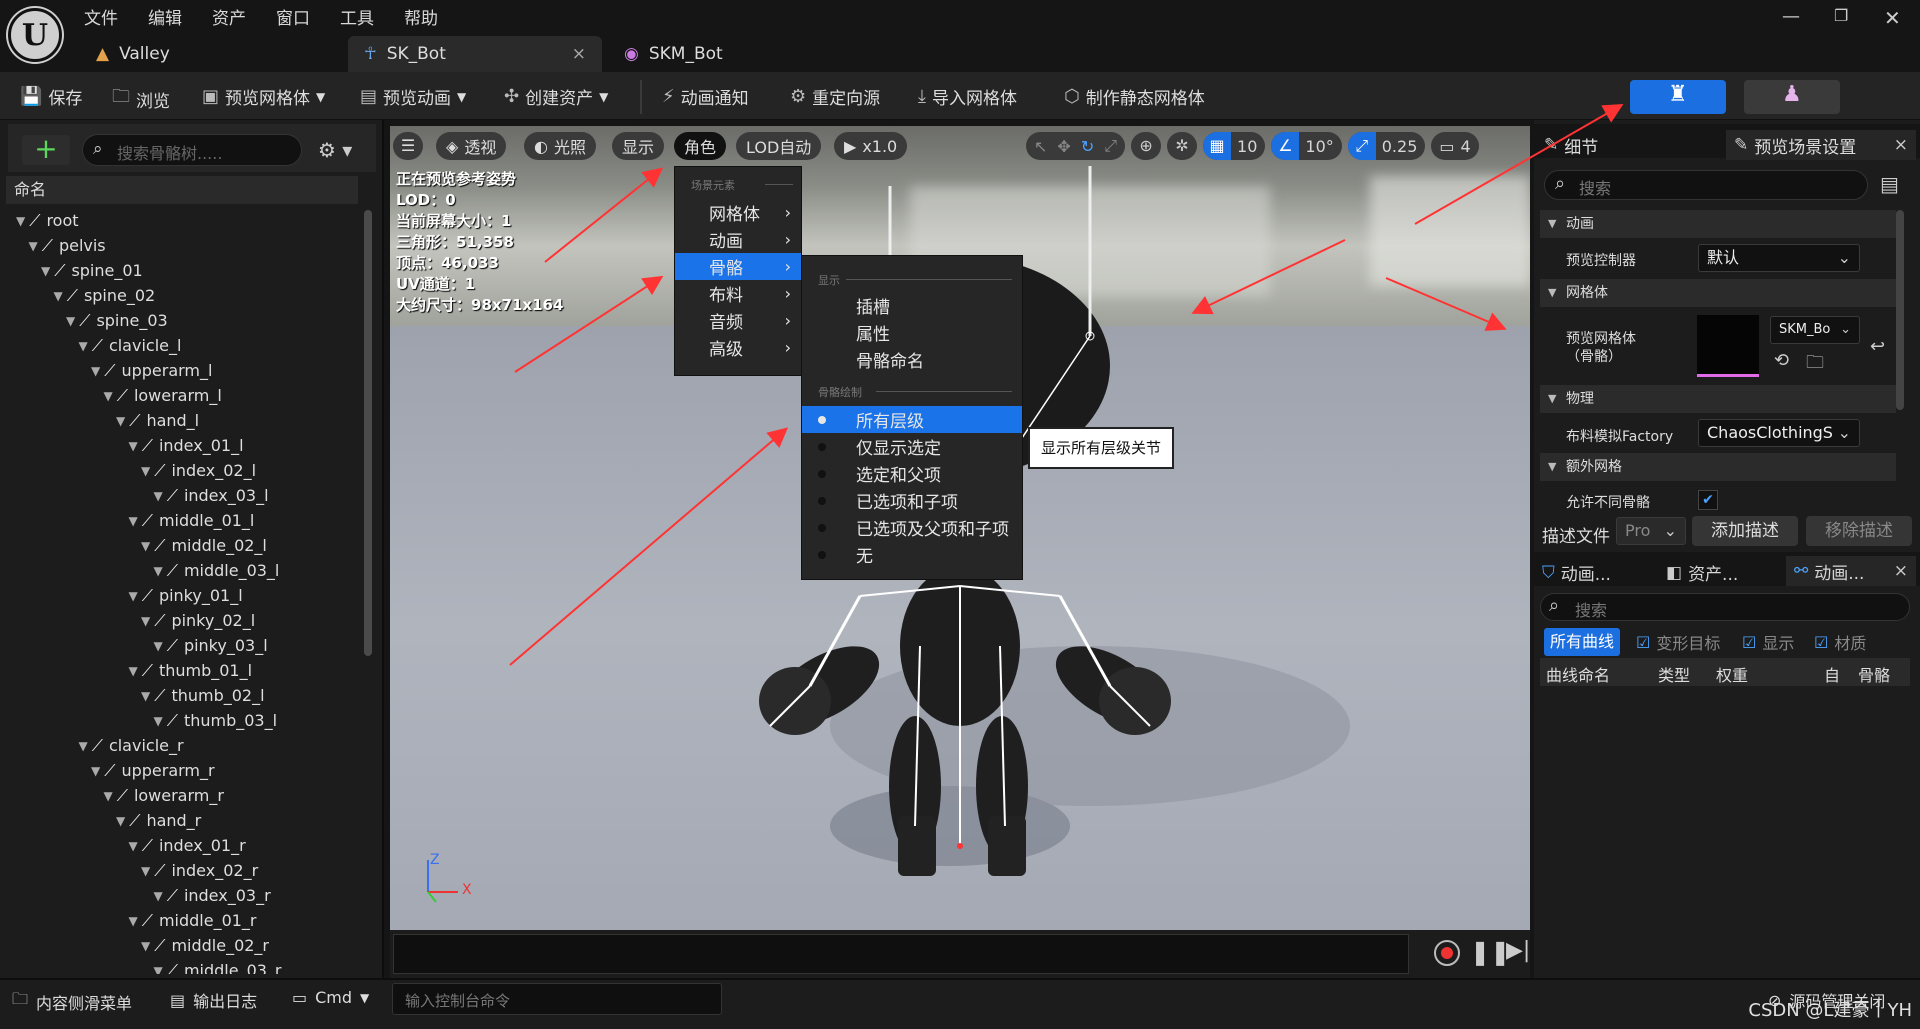 This screenshot has width=1920, height=1029. What do you see at coordinates (1706, 185) in the screenshot?
I see `details-search-input: ⌕ 搜索` at bounding box center [1706, 185].